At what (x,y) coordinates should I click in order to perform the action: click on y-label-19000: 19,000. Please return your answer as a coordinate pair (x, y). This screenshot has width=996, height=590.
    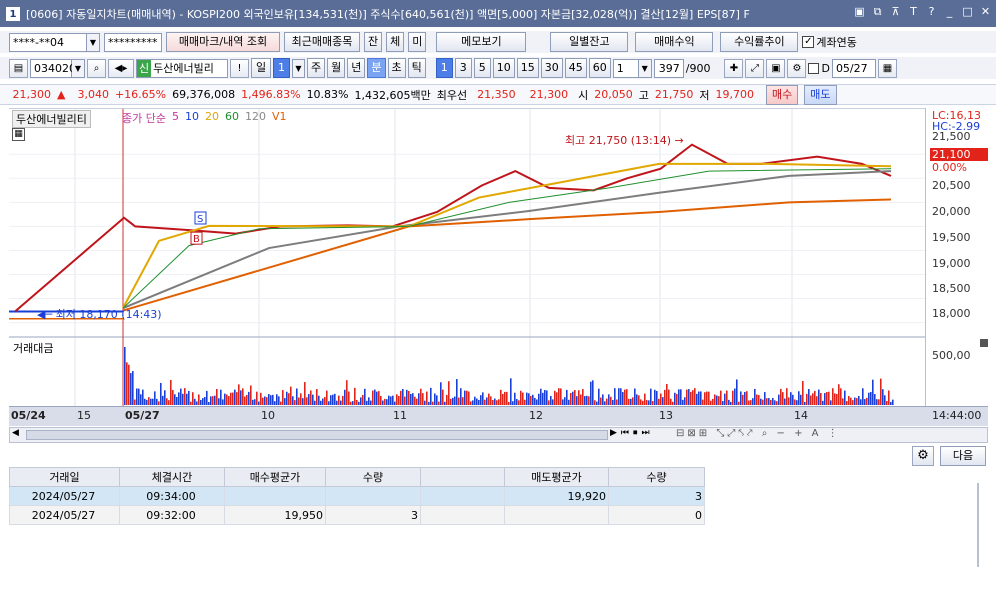
    Looking at the image, I should click on (951, 263).